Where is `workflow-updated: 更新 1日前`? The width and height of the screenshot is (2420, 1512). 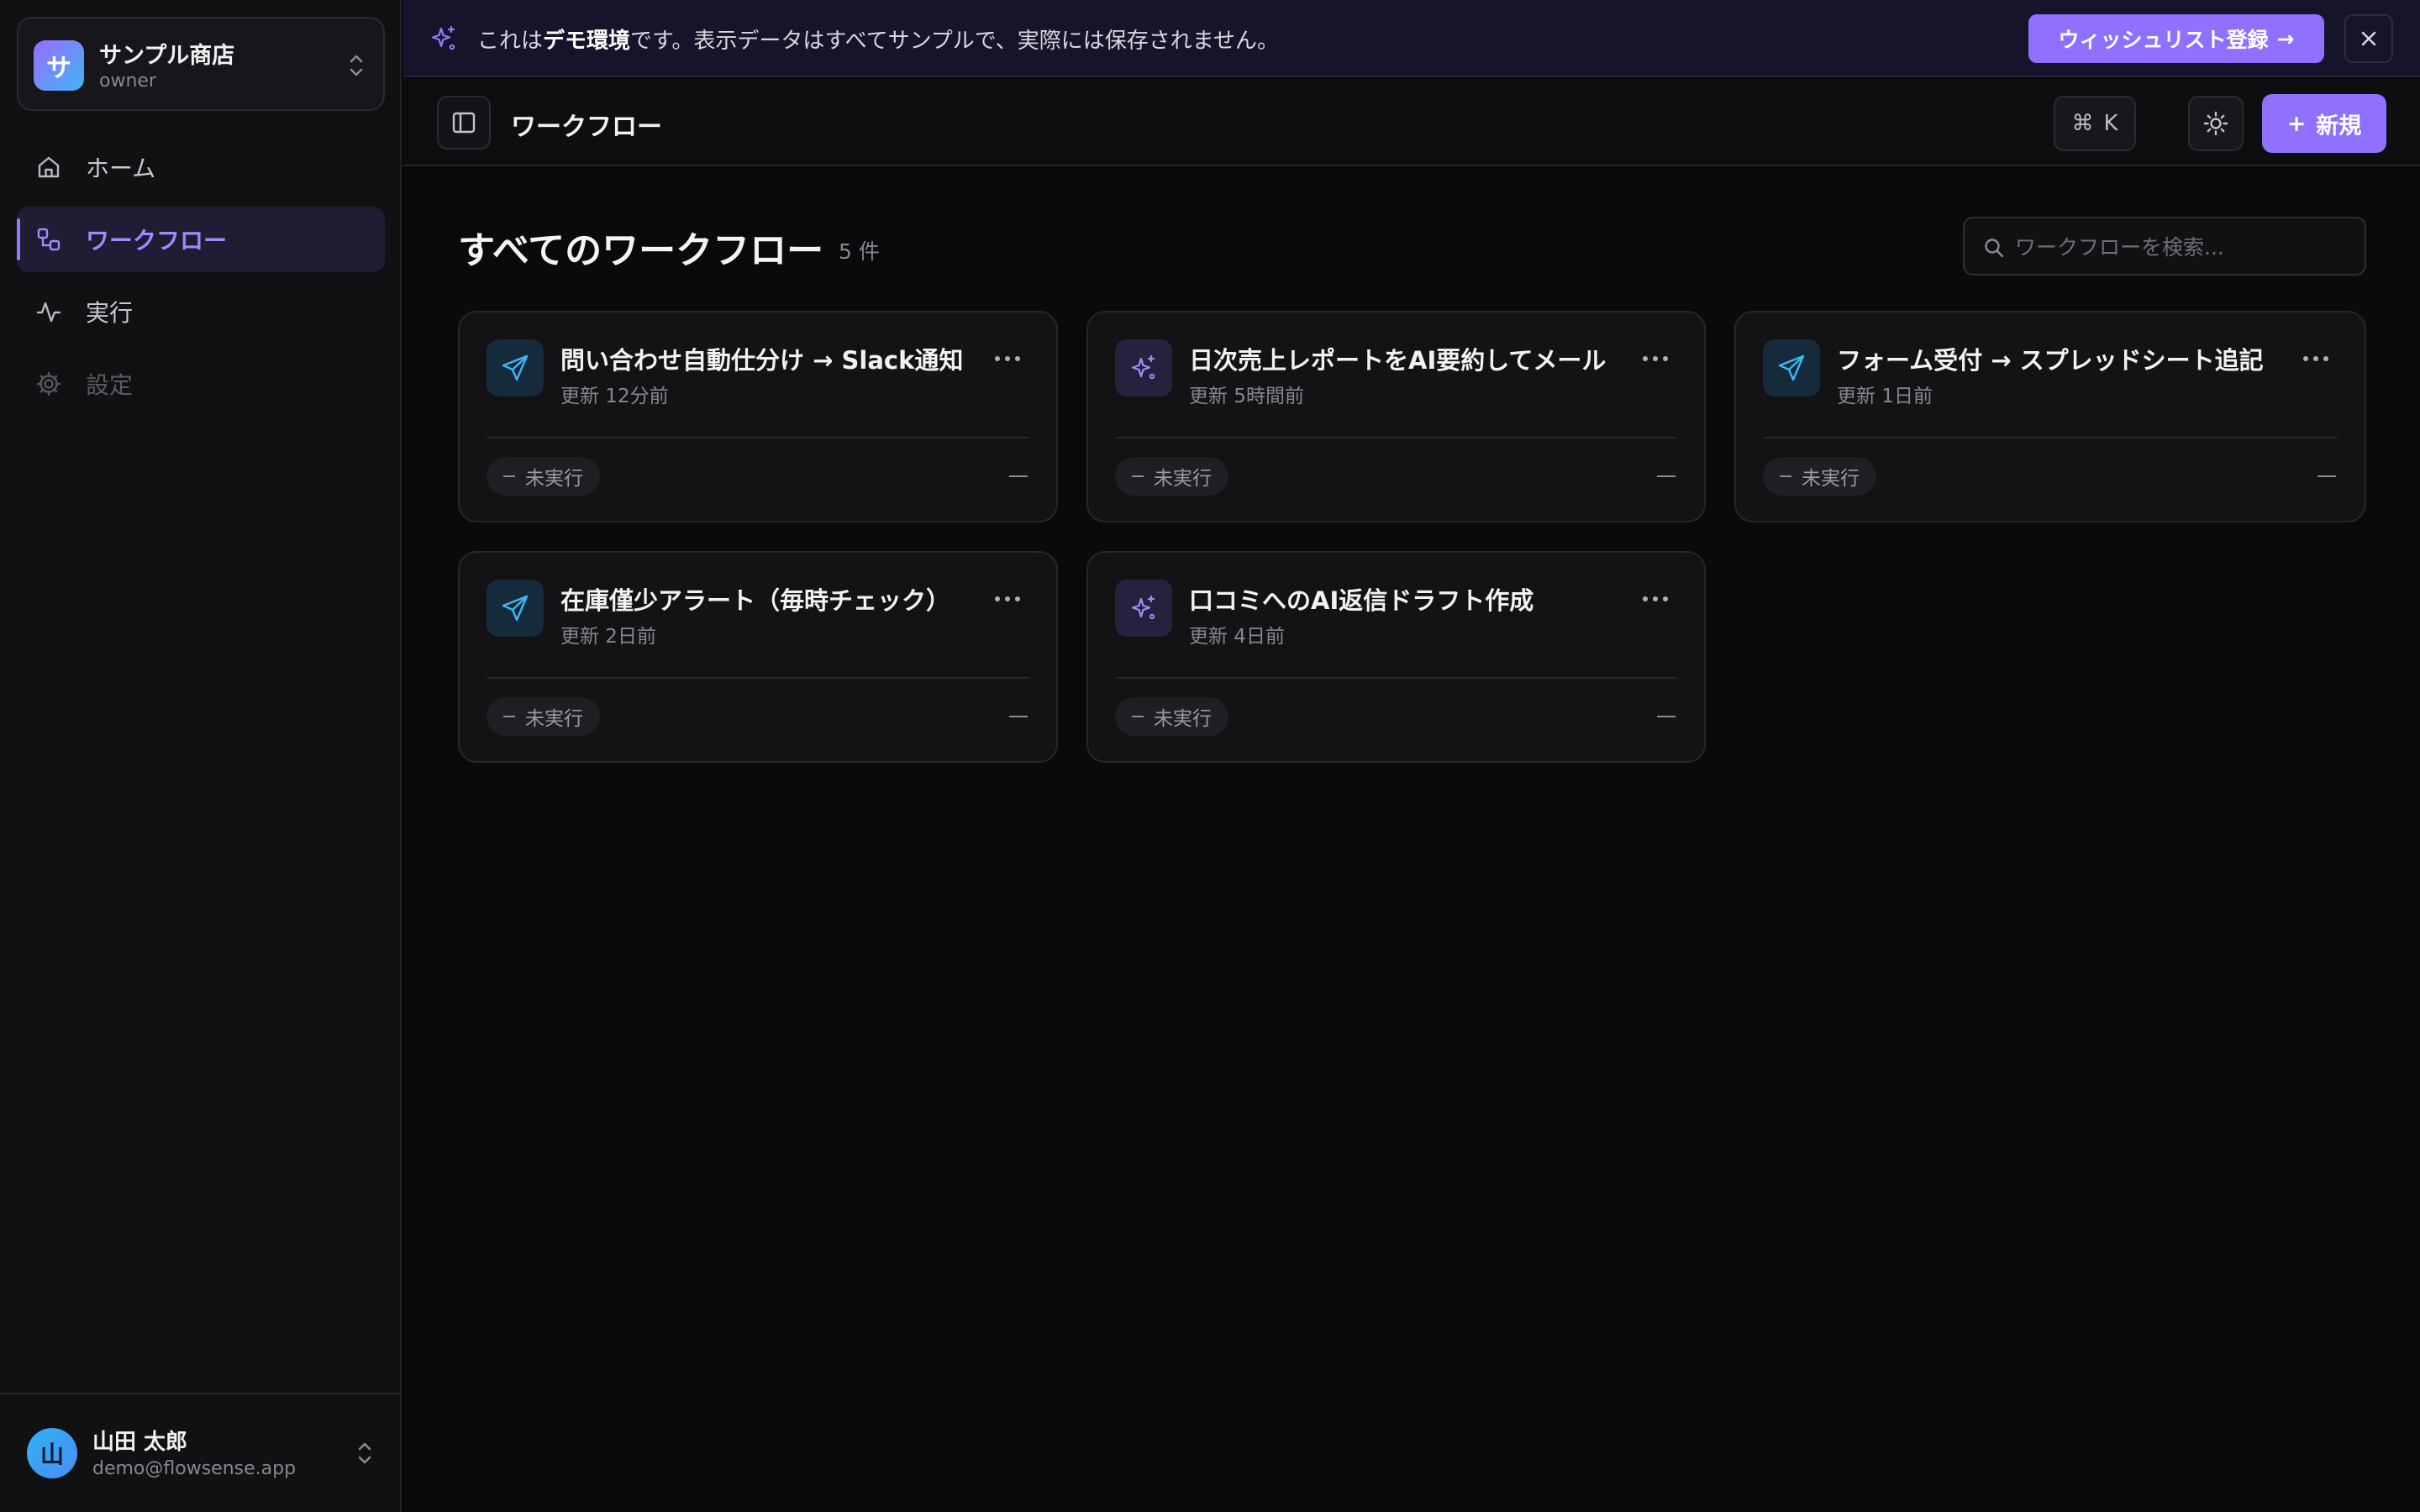 workflow-updated: 更新 1日前 is located at coordinates (1885, 396).